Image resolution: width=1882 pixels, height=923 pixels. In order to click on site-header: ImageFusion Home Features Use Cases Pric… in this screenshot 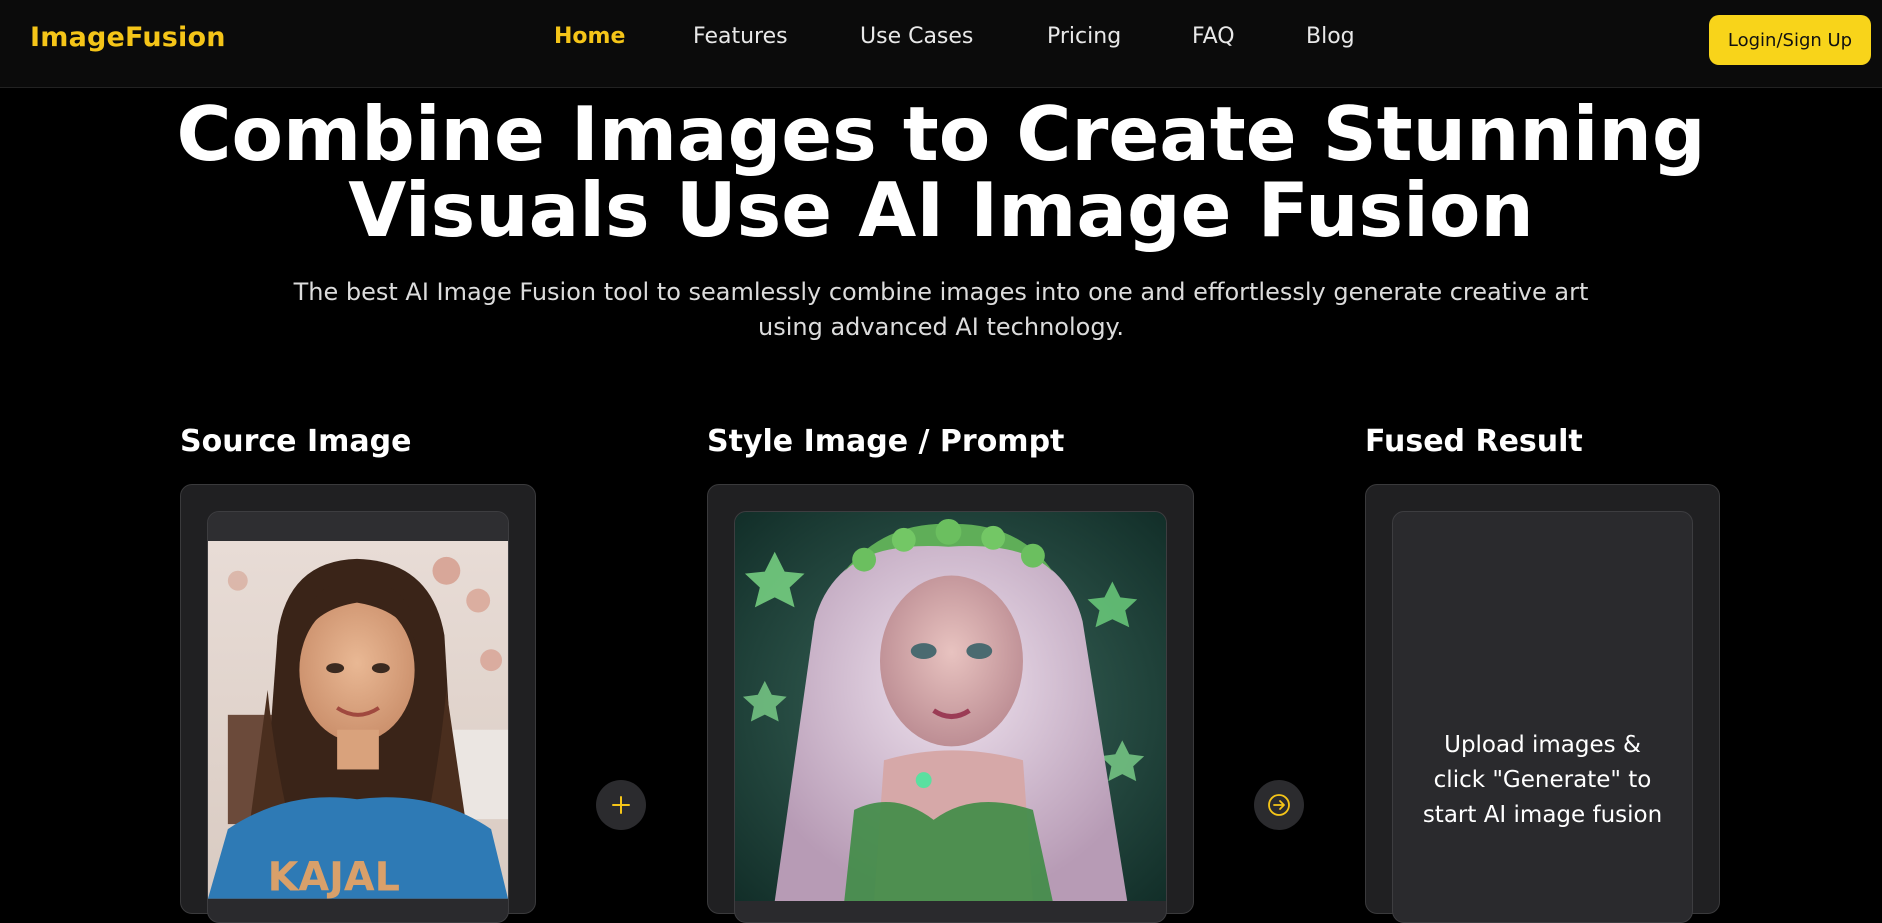, I will do `click(941, 44)`.